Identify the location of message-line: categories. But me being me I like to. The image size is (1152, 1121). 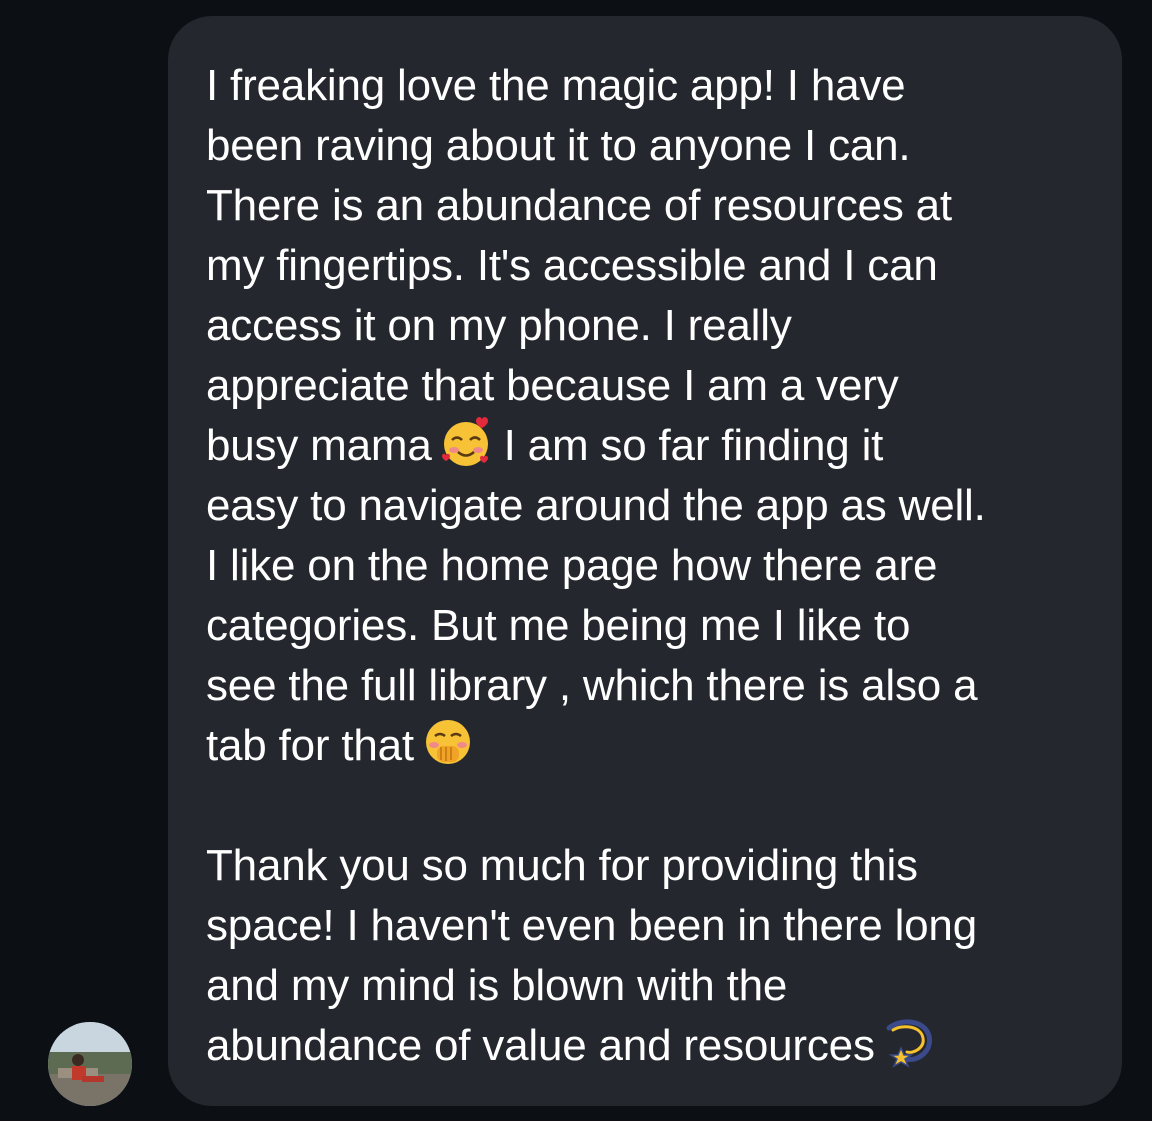
(558, 625).